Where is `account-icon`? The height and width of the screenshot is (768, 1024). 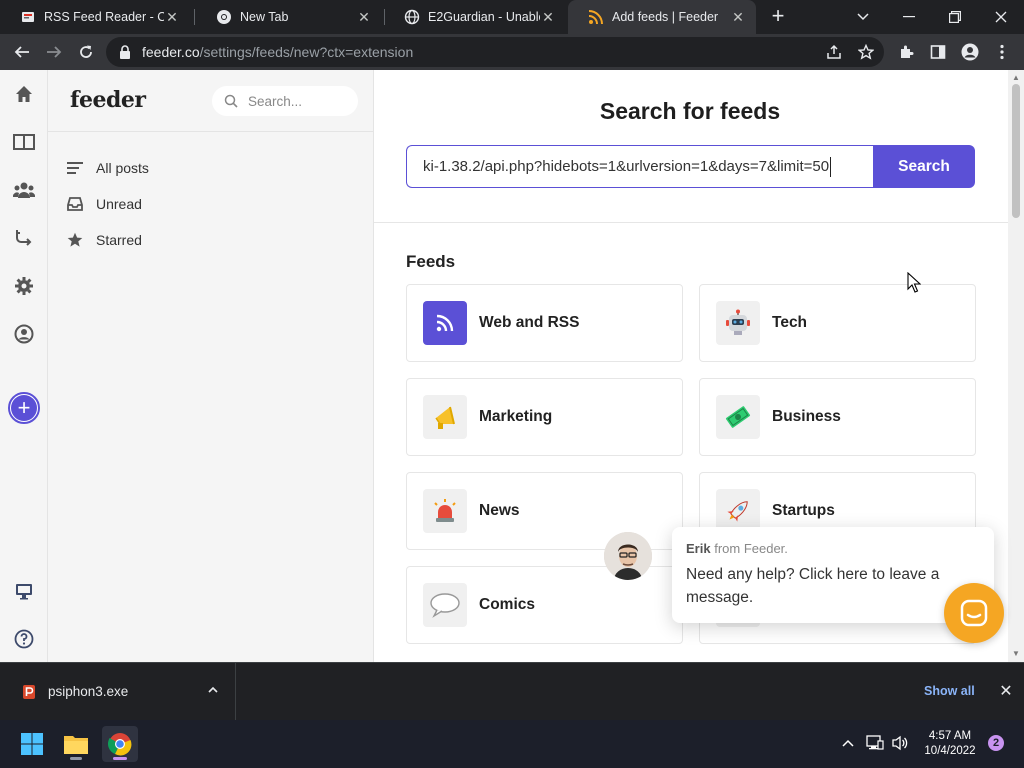 account-icon is located at coordinates (24, 334).